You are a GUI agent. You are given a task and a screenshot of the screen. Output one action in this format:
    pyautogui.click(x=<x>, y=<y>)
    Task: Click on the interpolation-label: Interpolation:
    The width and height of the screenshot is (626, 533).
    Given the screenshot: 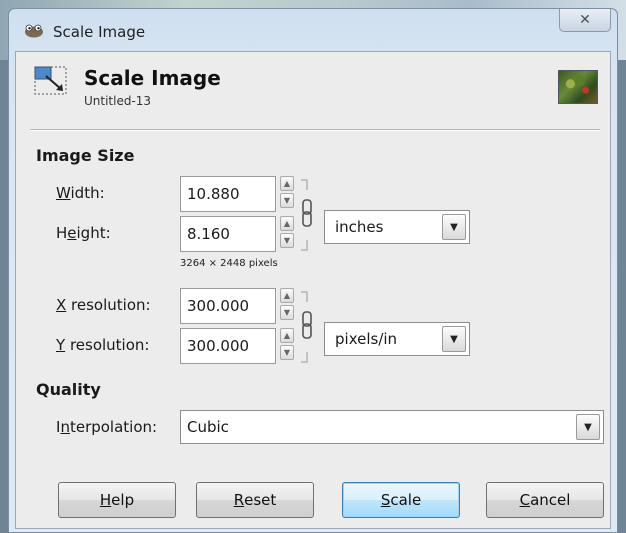 What is the action you would take?
    pyautogui.click(x=107, y=427)
    